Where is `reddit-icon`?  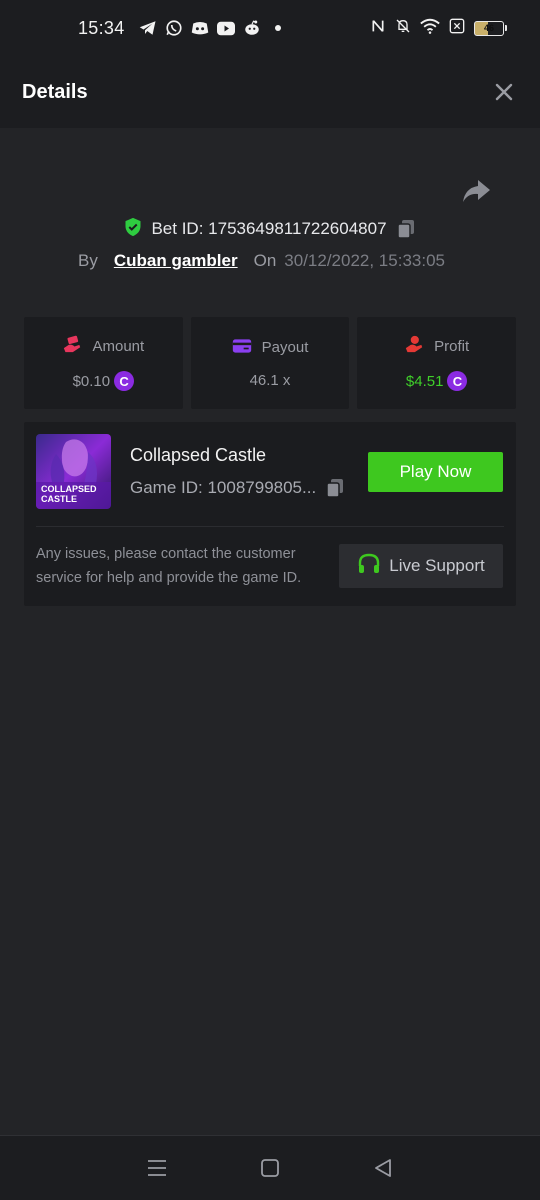
reddit-icon is located at coordinates (252, 28).